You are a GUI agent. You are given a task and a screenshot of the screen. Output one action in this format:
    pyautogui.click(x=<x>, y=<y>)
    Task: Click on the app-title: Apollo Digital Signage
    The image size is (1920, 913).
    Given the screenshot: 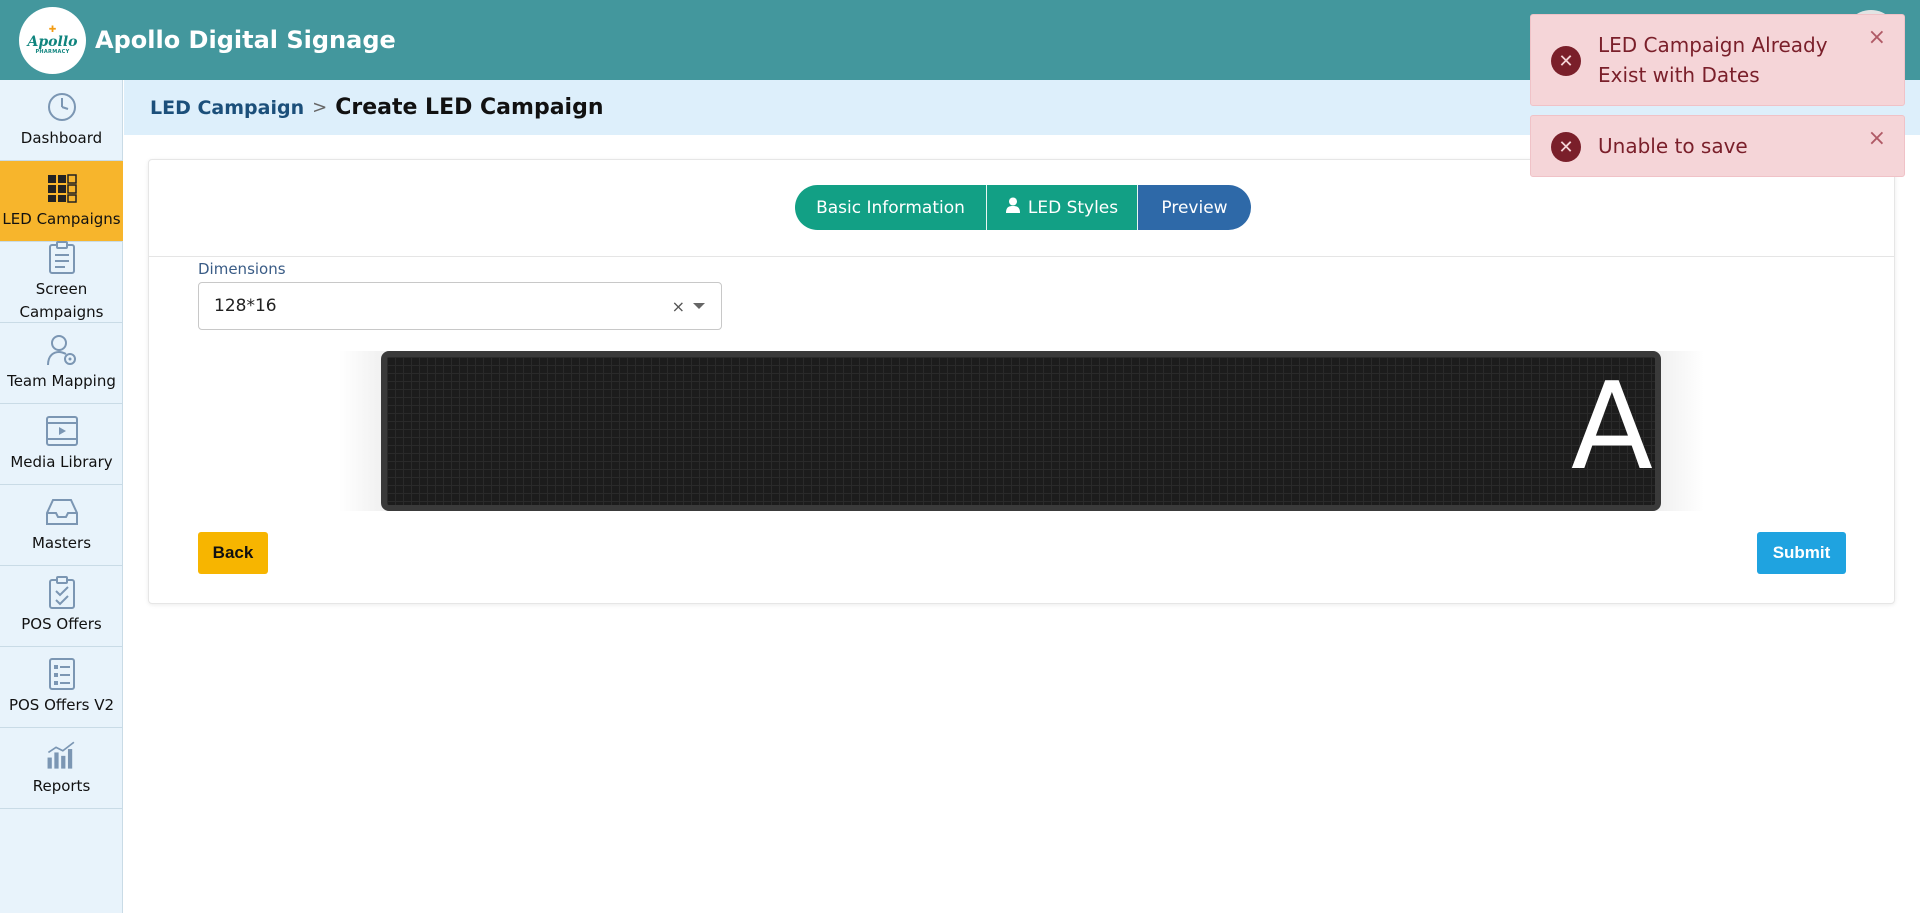 What is the action you would take?
    pyautogui.click(x=245, y=40)
    